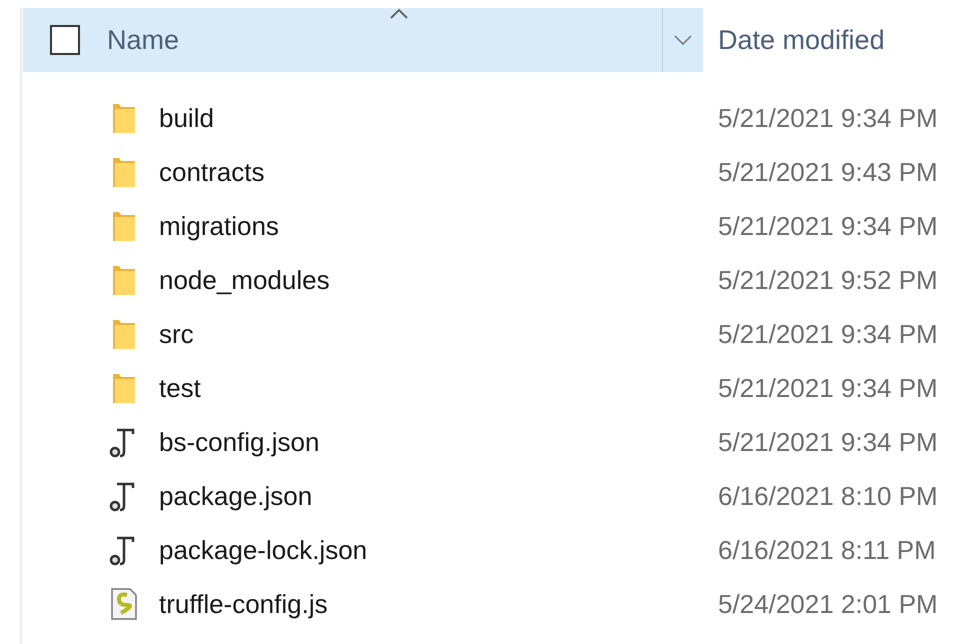  What do you see at coordinates (827, 280) in the screenshot?
I see `date-modified: 5/21/2021 9:52 PM` at bounding box center [827, 280].